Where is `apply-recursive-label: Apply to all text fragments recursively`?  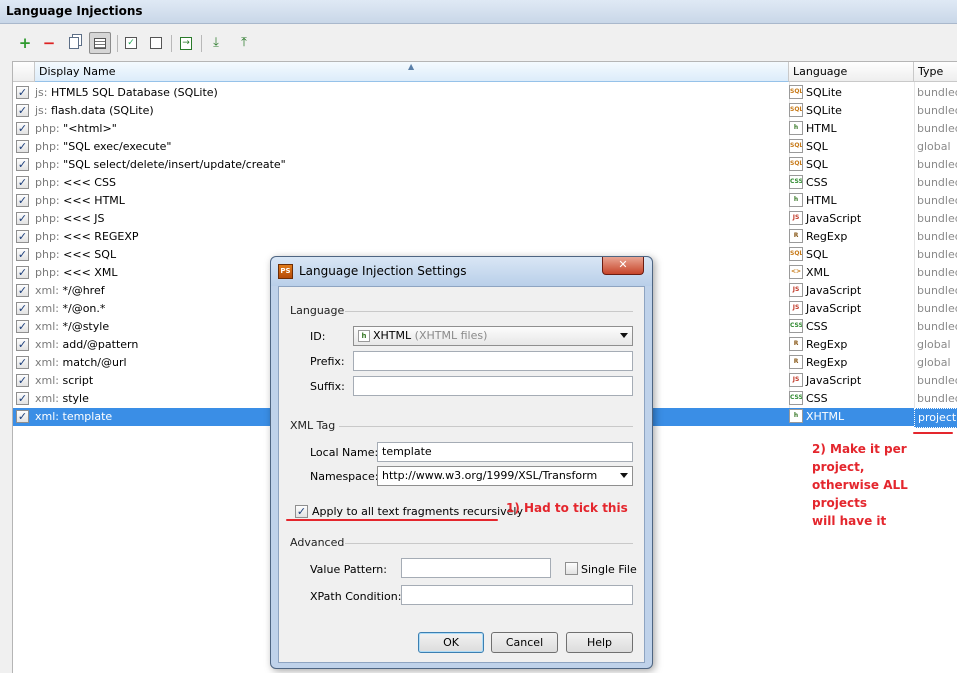
apply-recursive-label: Apply to all text fragments recursively is located at coordinates (417, 511).